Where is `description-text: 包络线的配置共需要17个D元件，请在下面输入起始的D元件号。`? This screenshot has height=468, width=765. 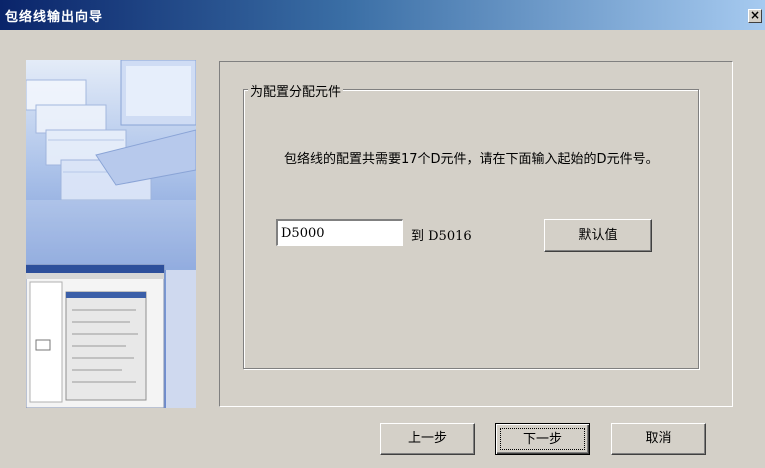
description-text: 包络线的配置共需要17个D元件，请在下面输入起始的D元件号。 is located at coordinates (471, 159).